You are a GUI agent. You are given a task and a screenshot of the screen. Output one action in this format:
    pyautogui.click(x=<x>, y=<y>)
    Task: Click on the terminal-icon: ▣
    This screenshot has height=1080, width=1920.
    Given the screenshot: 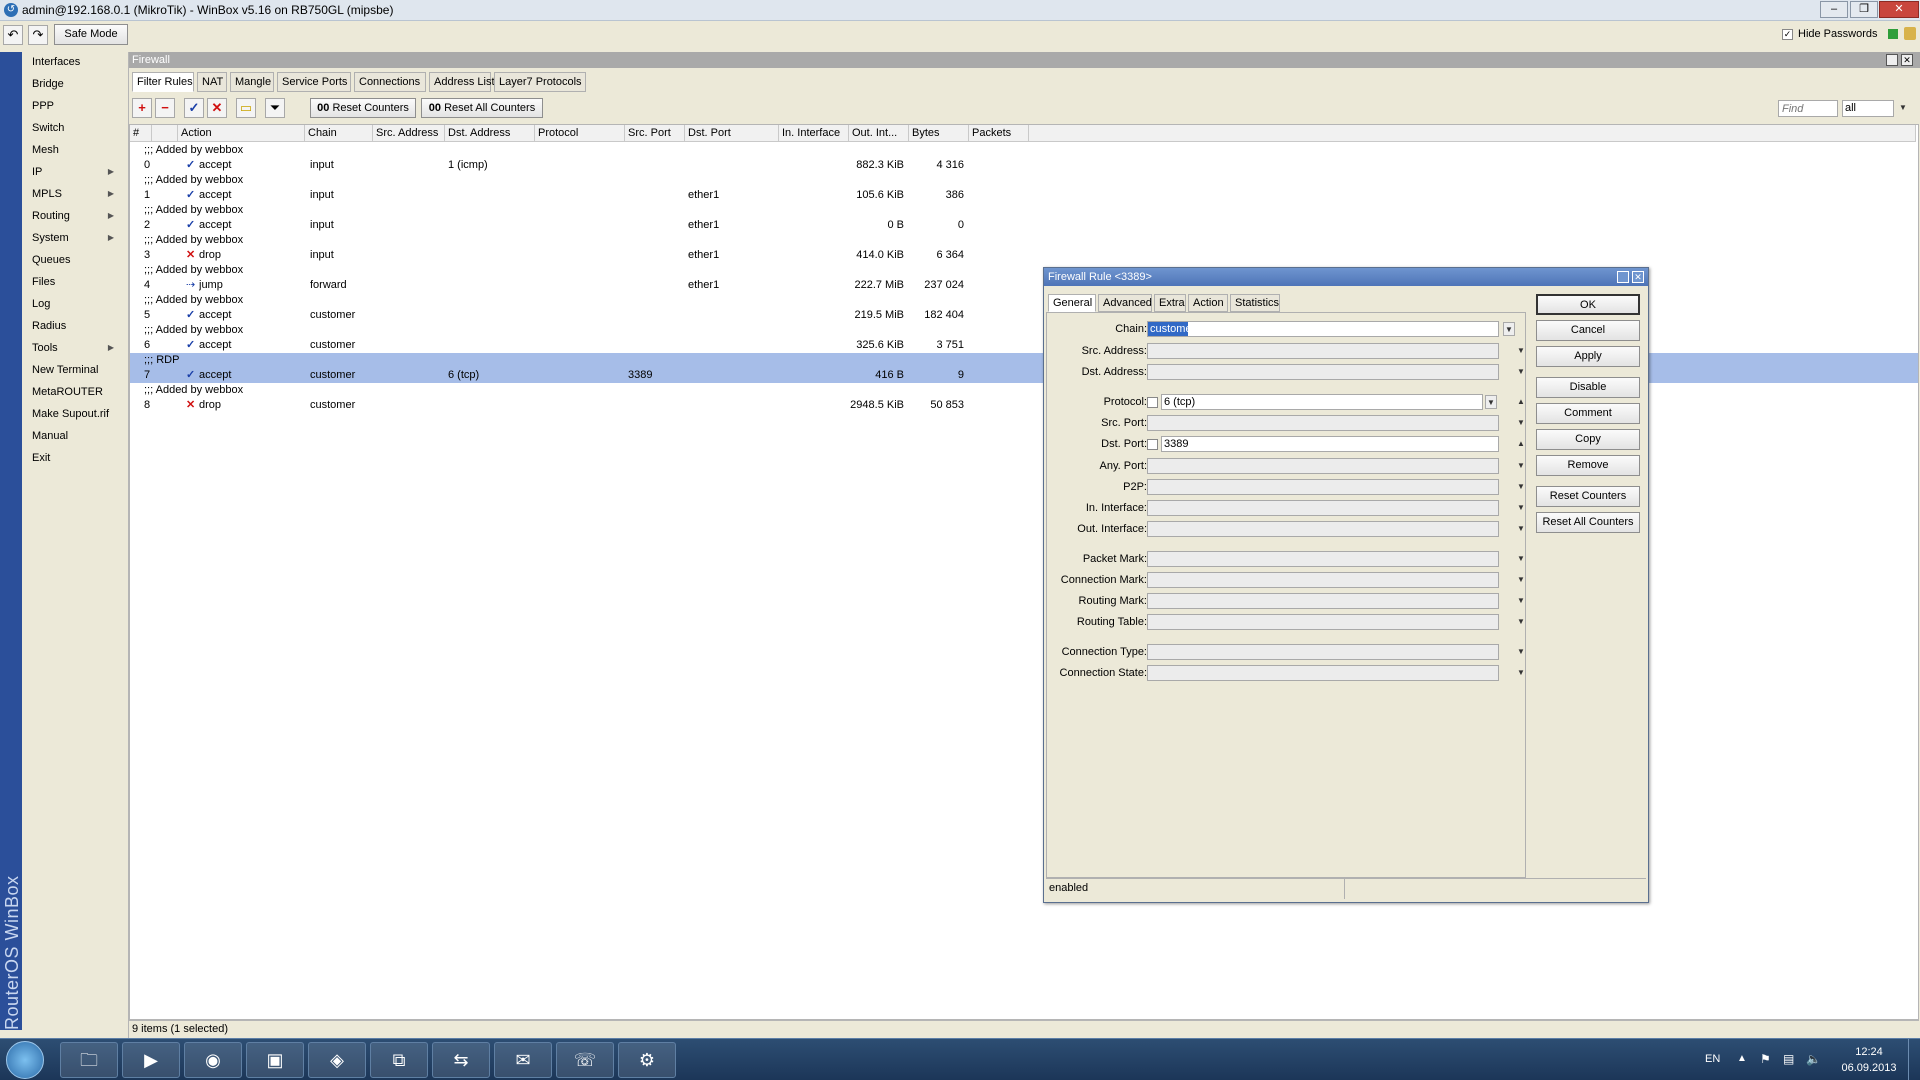 What is the action you would take?
    pyautogui.click(x=275, y=1060)
    